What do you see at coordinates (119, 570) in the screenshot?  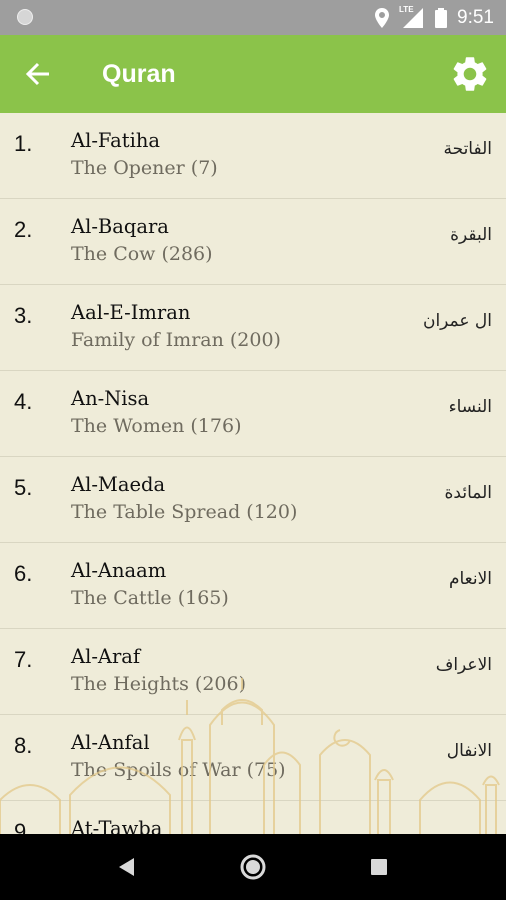 I see `surah-name: Al-Anaam` at bounding box center [119, 570].